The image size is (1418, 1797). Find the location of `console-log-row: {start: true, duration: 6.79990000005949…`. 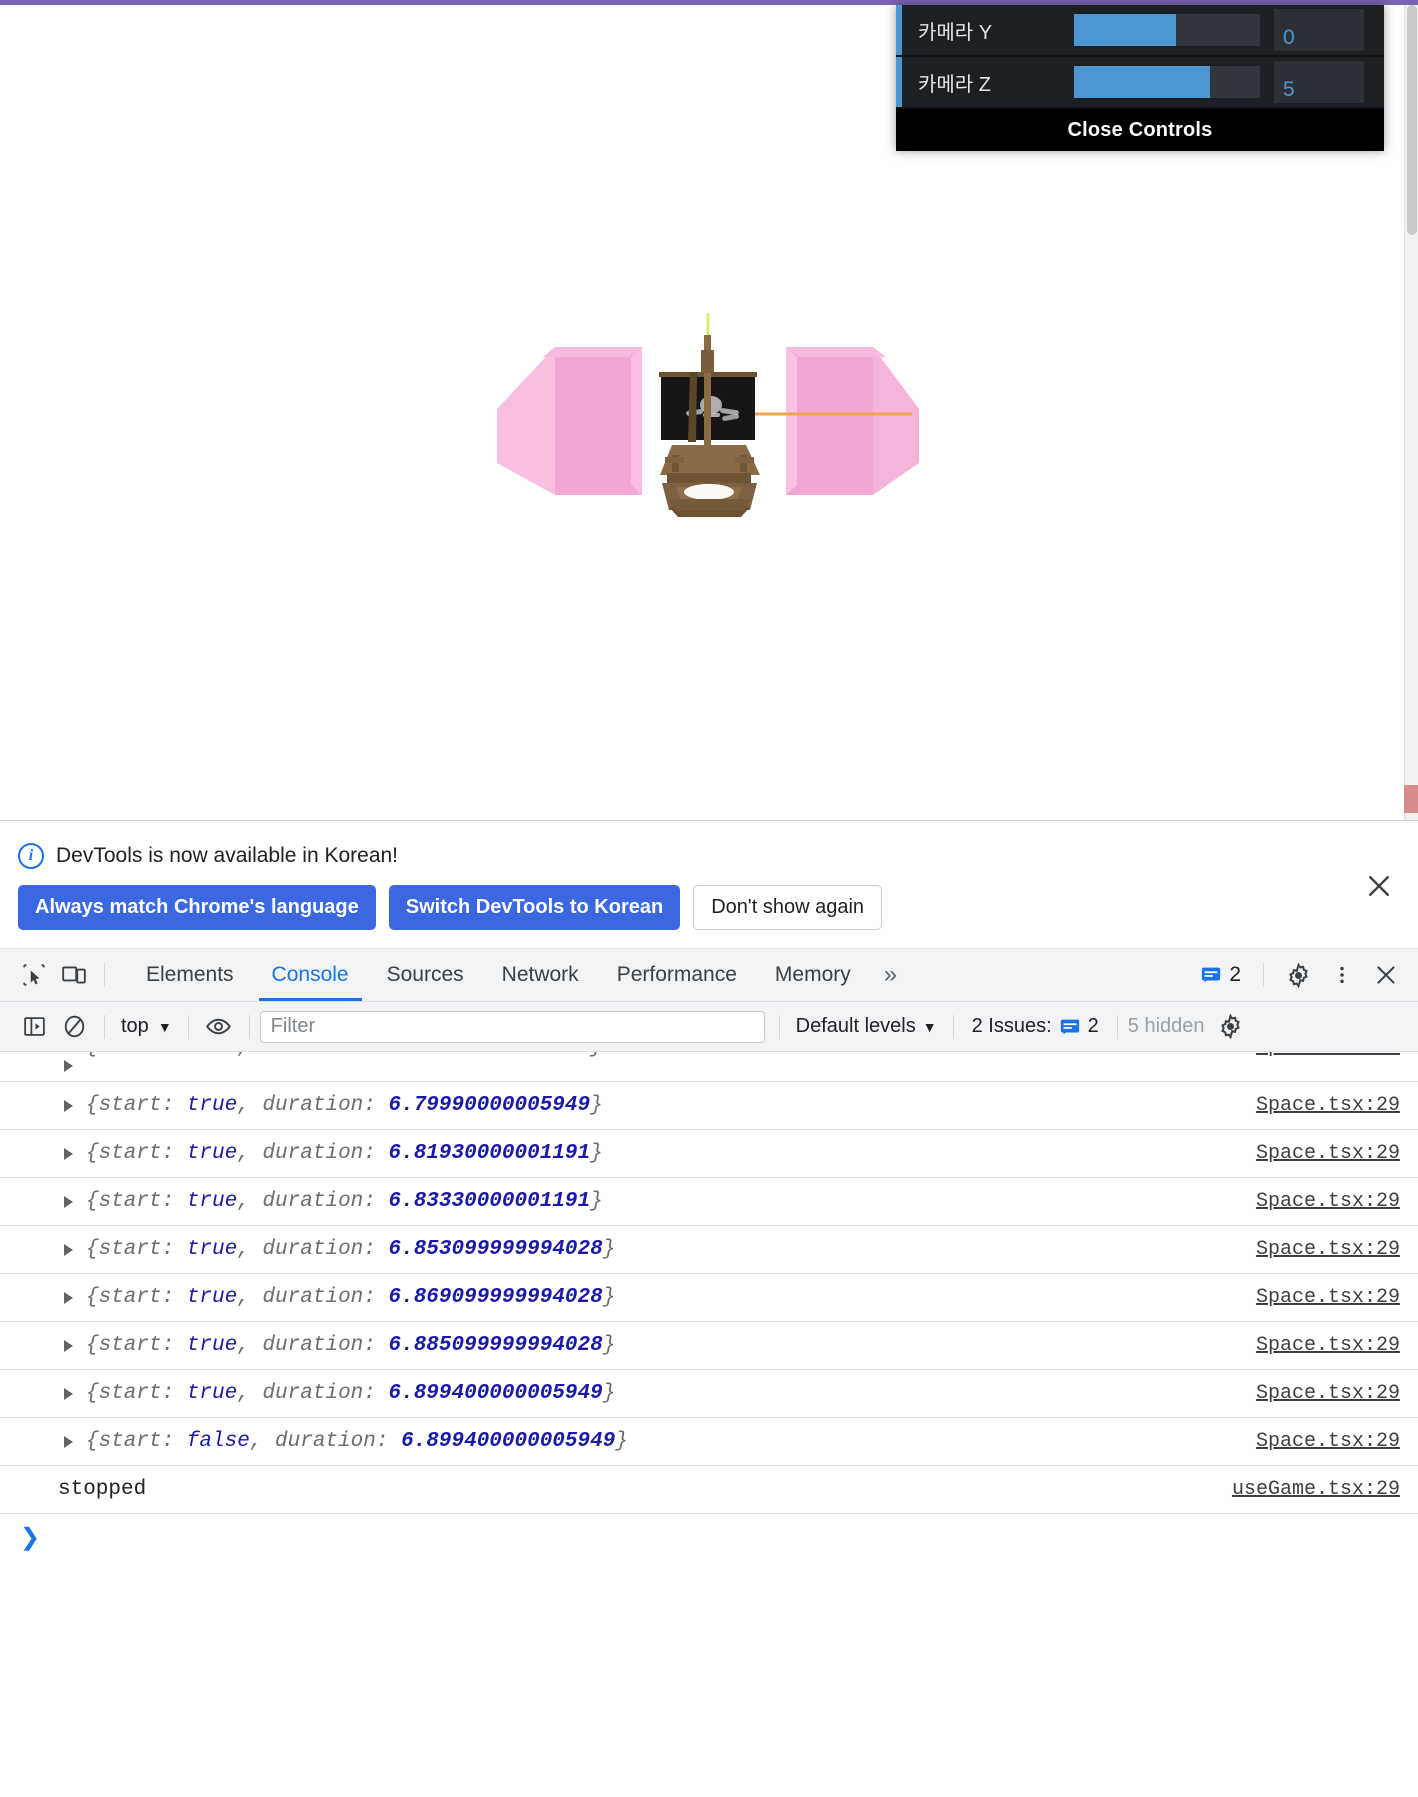

console-log-row: {start: true, duration: 6.79990000005949… is located at coordinates (709, 1106).